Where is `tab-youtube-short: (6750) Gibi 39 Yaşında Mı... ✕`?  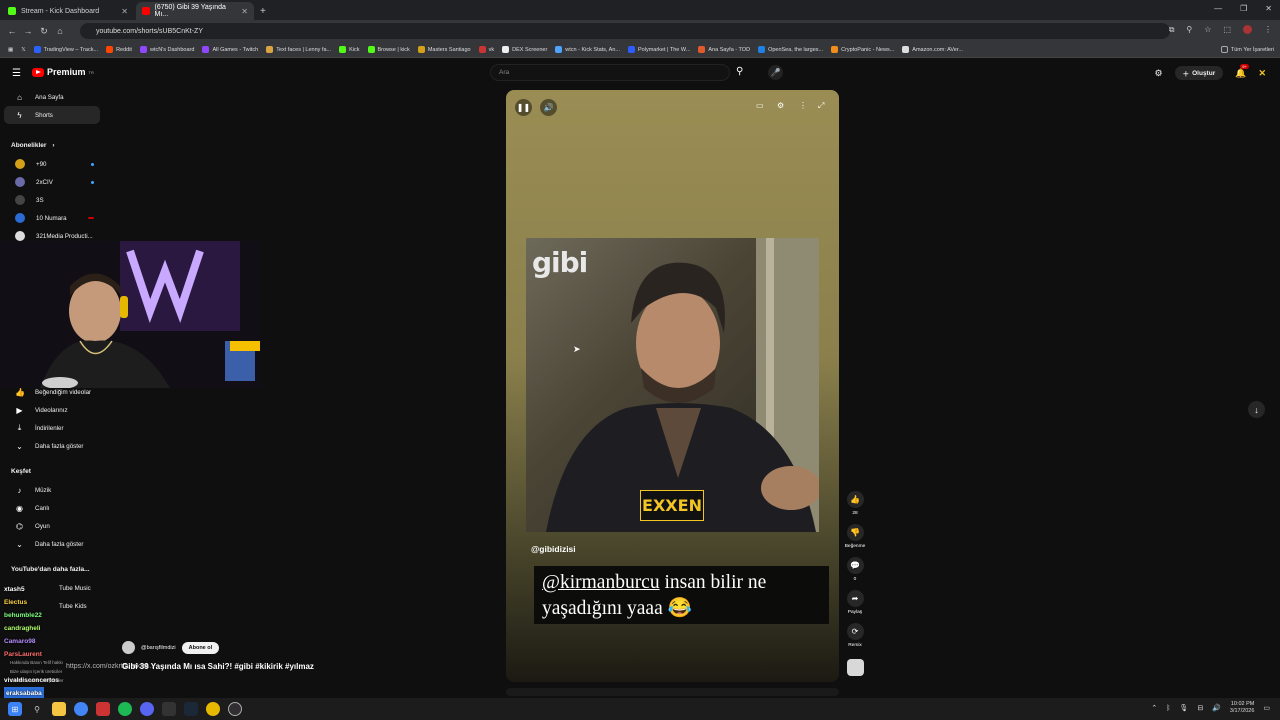
tab-youtube-short: (6750) Gibi 39 Yaşında Mı... ✕ is located at coordinates (195, 11).